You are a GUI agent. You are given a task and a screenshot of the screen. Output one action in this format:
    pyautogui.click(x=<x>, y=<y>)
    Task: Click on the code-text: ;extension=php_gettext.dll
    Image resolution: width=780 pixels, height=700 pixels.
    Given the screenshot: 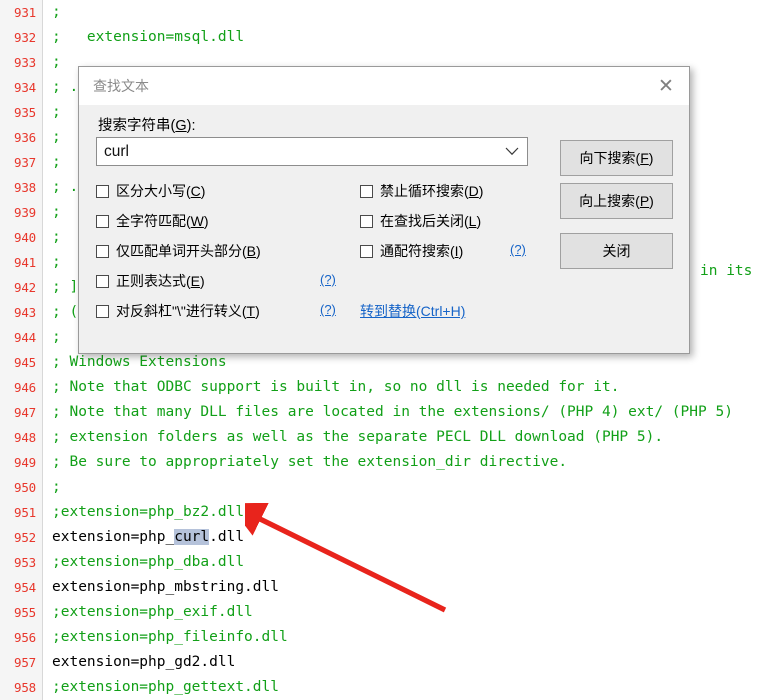 What is the action you would take?
    pyautogui.click(x=165, y=687)
    